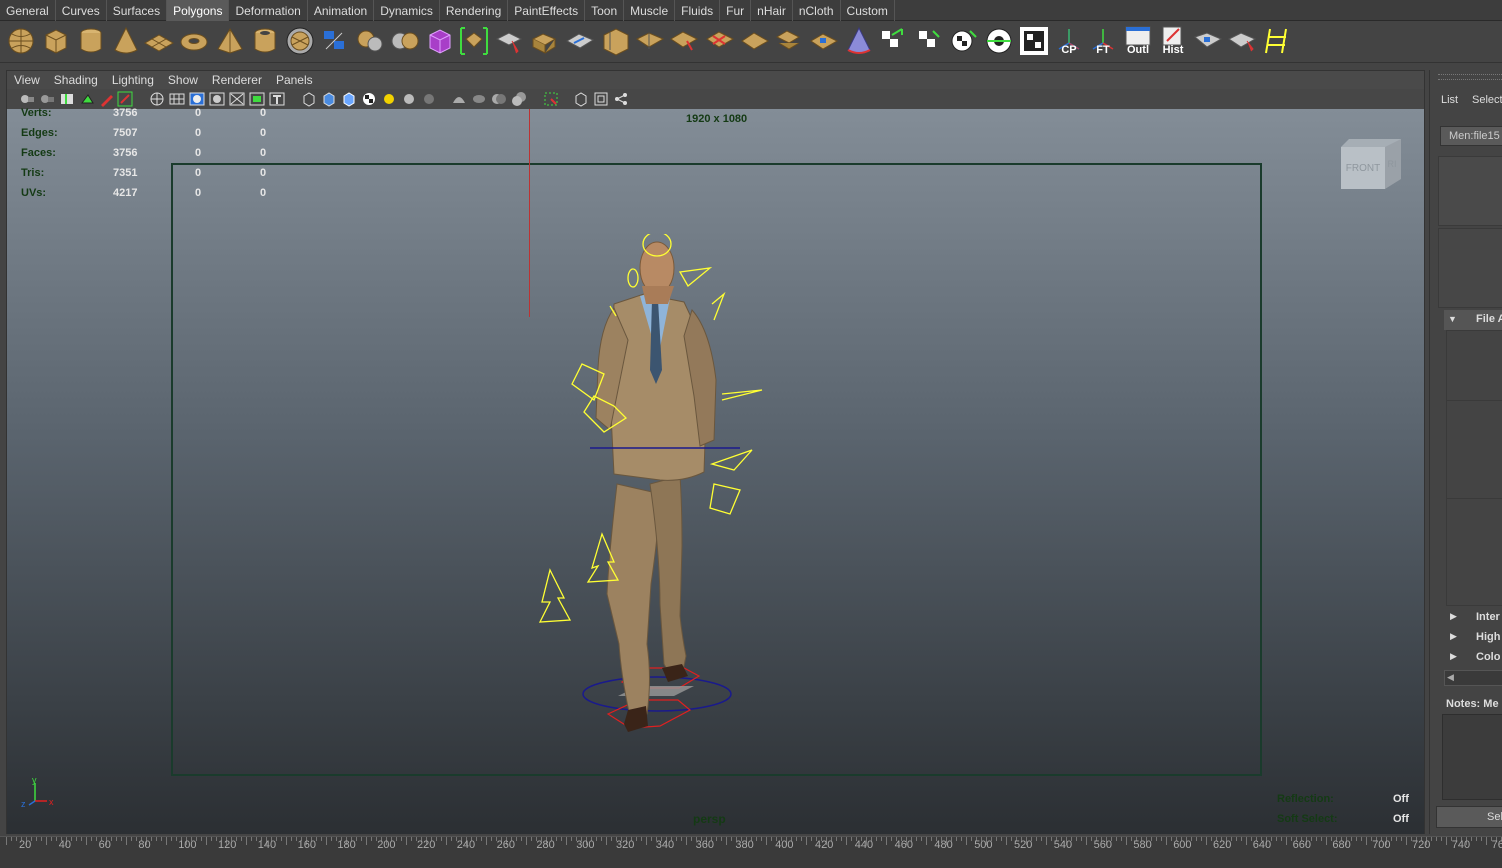 This screenshot has height=868, width=1502. What do you see at coordinates (107, 99) in the screenshot?
I see `grease-pencil-icon` at bounding box center [107, 99].